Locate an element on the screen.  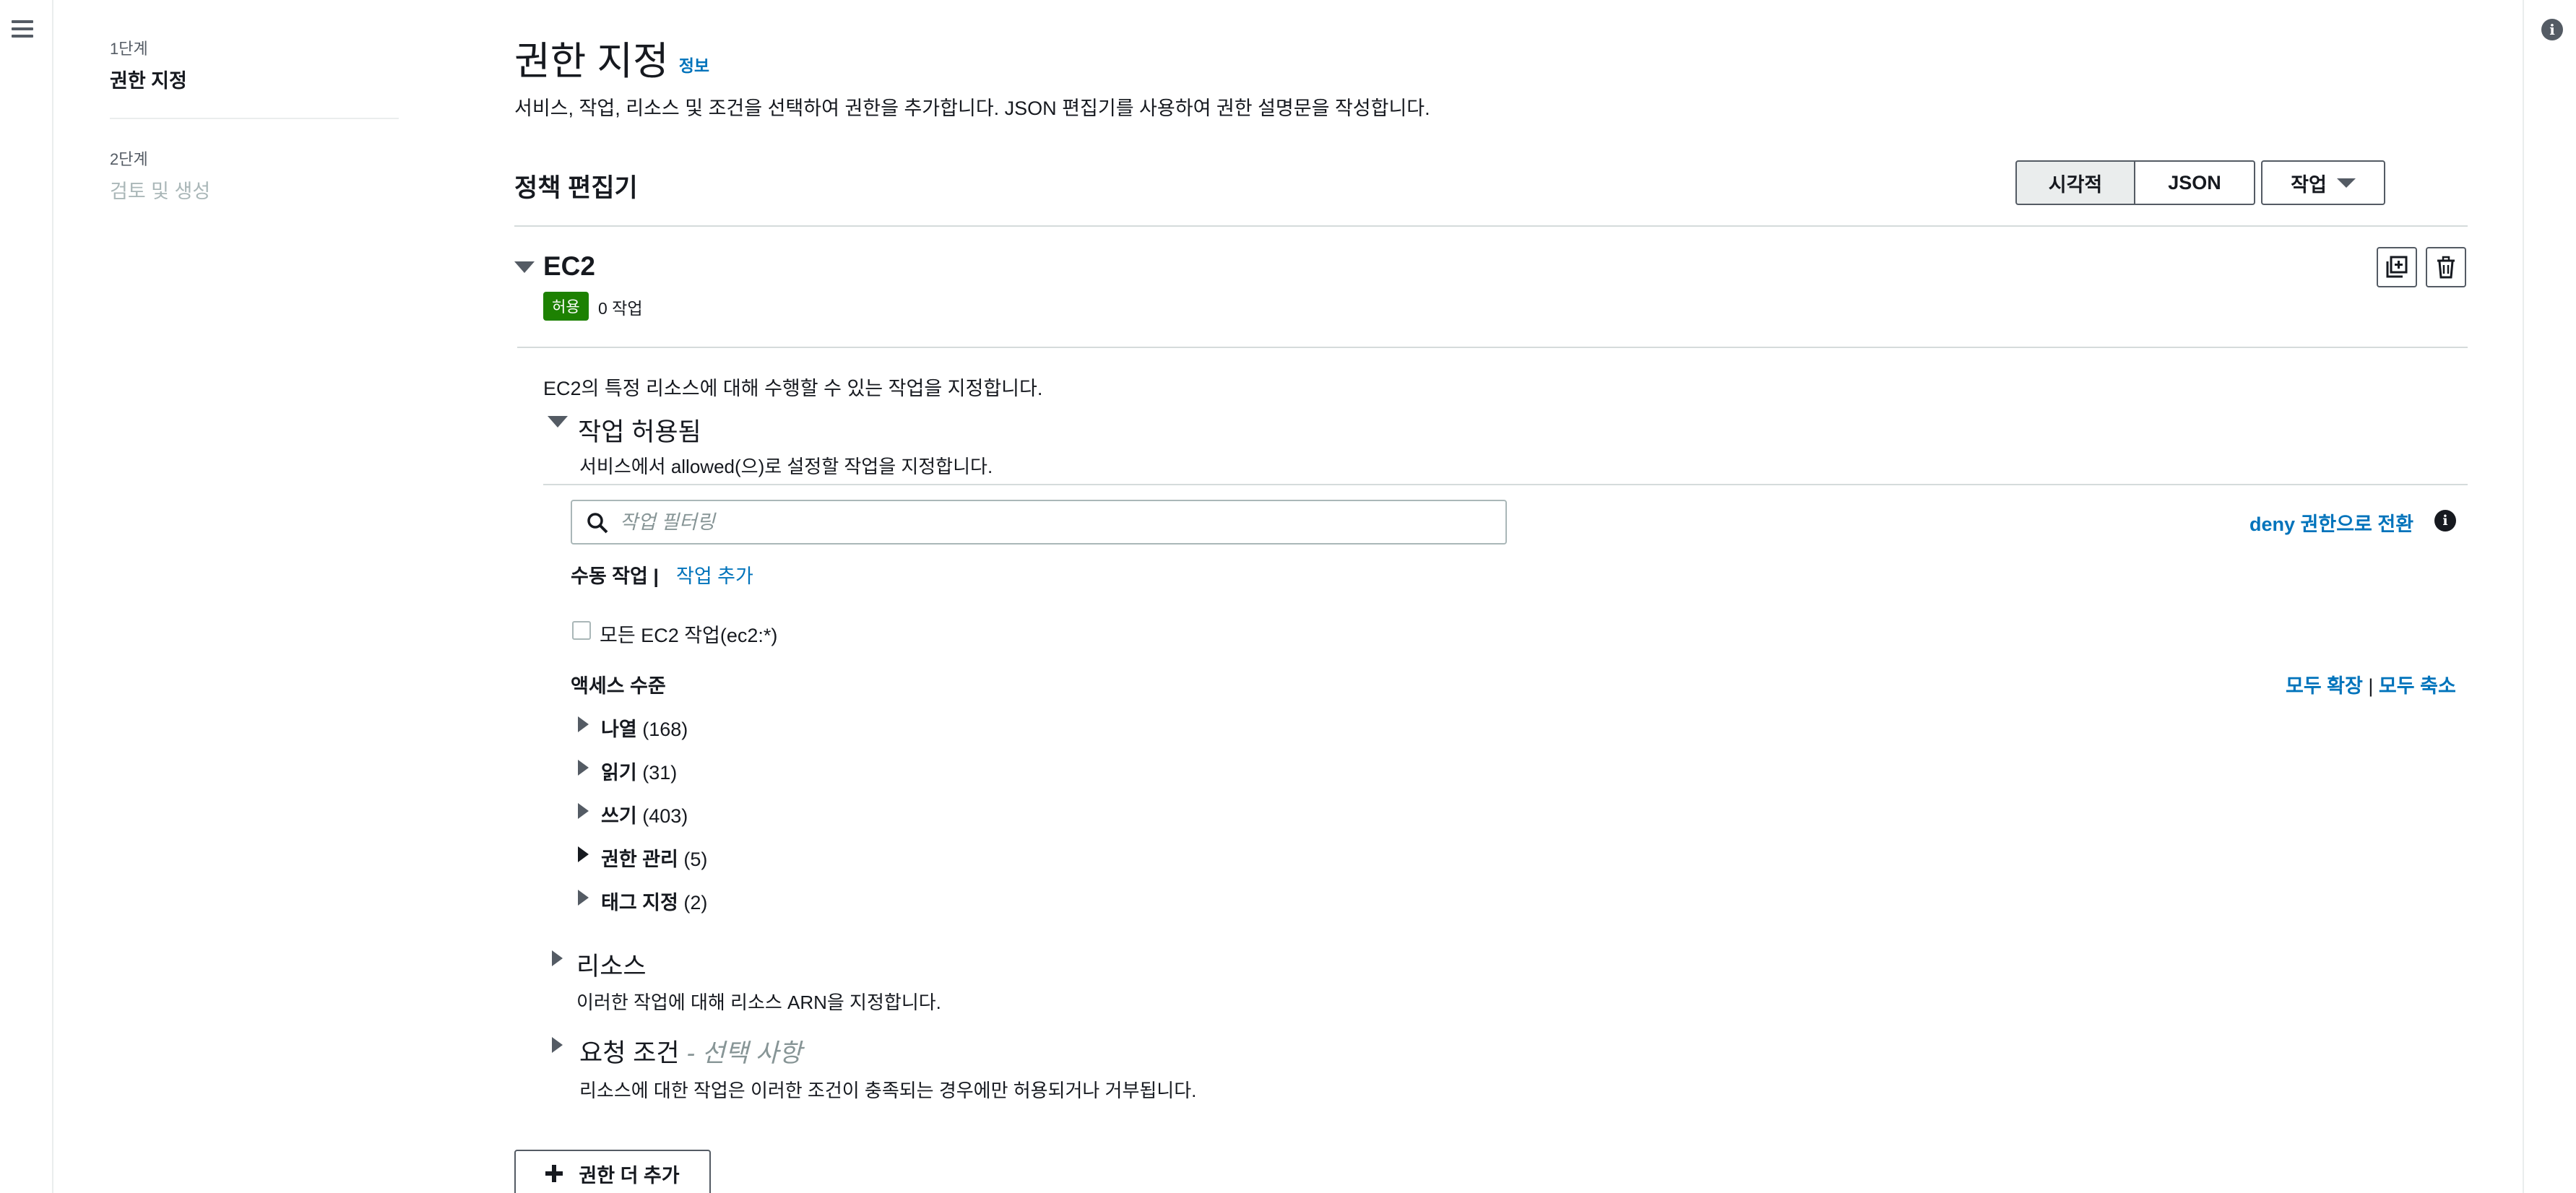
manual-actions-label: 수동 작업 | is located at coordinates (615, 576).